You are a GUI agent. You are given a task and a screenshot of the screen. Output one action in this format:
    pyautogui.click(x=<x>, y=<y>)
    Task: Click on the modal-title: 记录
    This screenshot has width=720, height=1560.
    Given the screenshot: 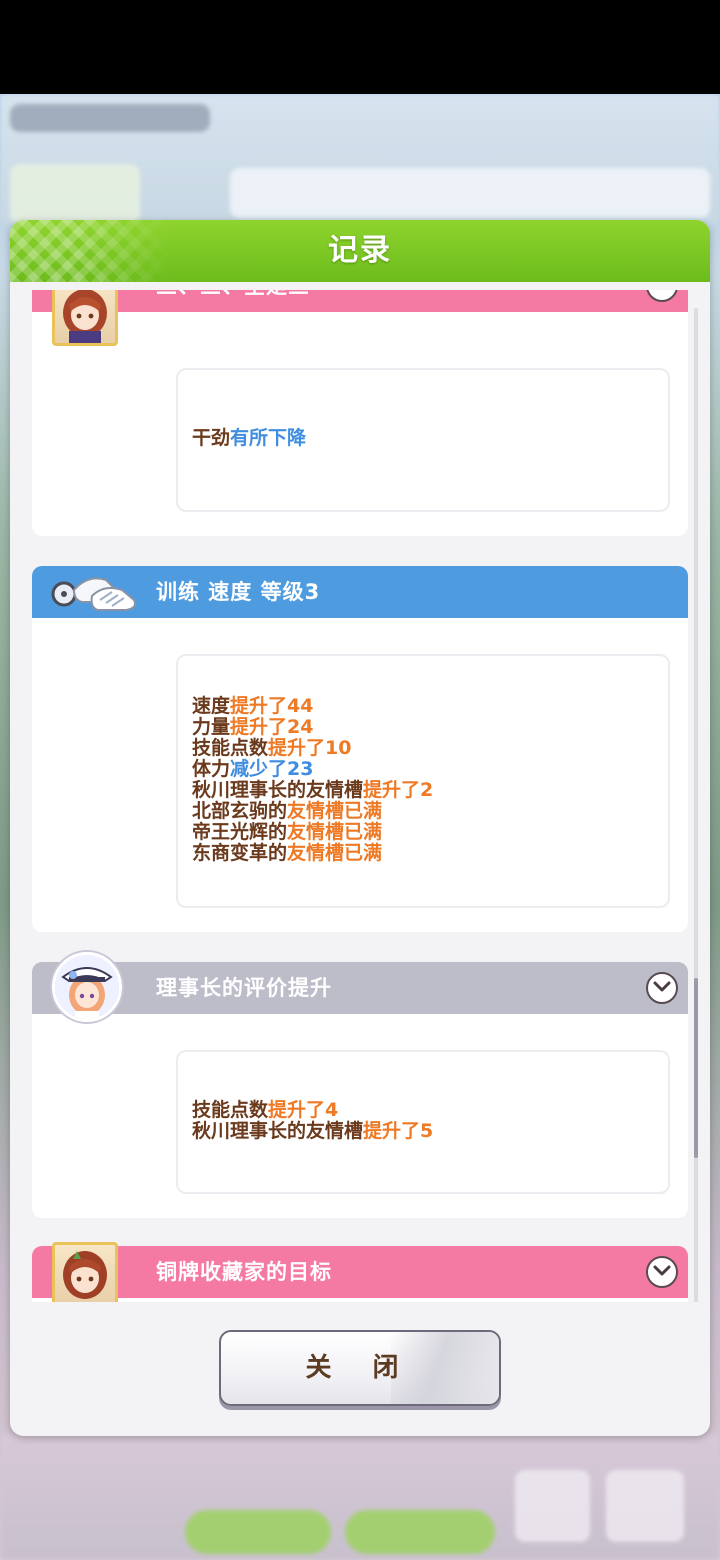 What is the action you would take?
    pyautogui.click(x=360, y=250)
    